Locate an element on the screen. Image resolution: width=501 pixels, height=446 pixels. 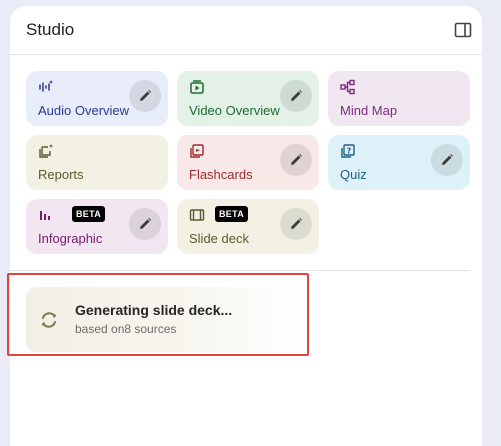
sync-spinner-icon is located at coordinates (49, 320).